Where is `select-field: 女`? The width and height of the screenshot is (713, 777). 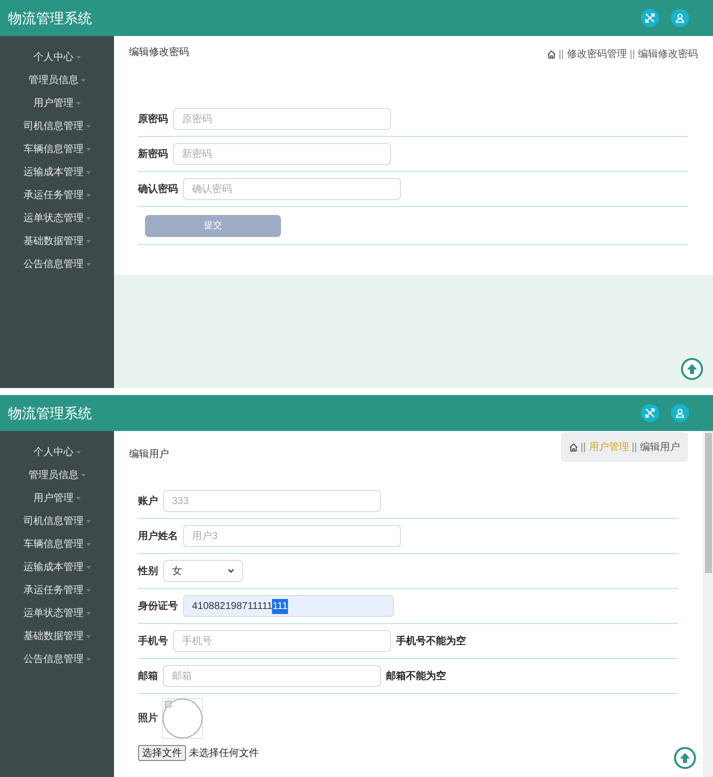 select-field: 女 is located at coordinates (203, 571).